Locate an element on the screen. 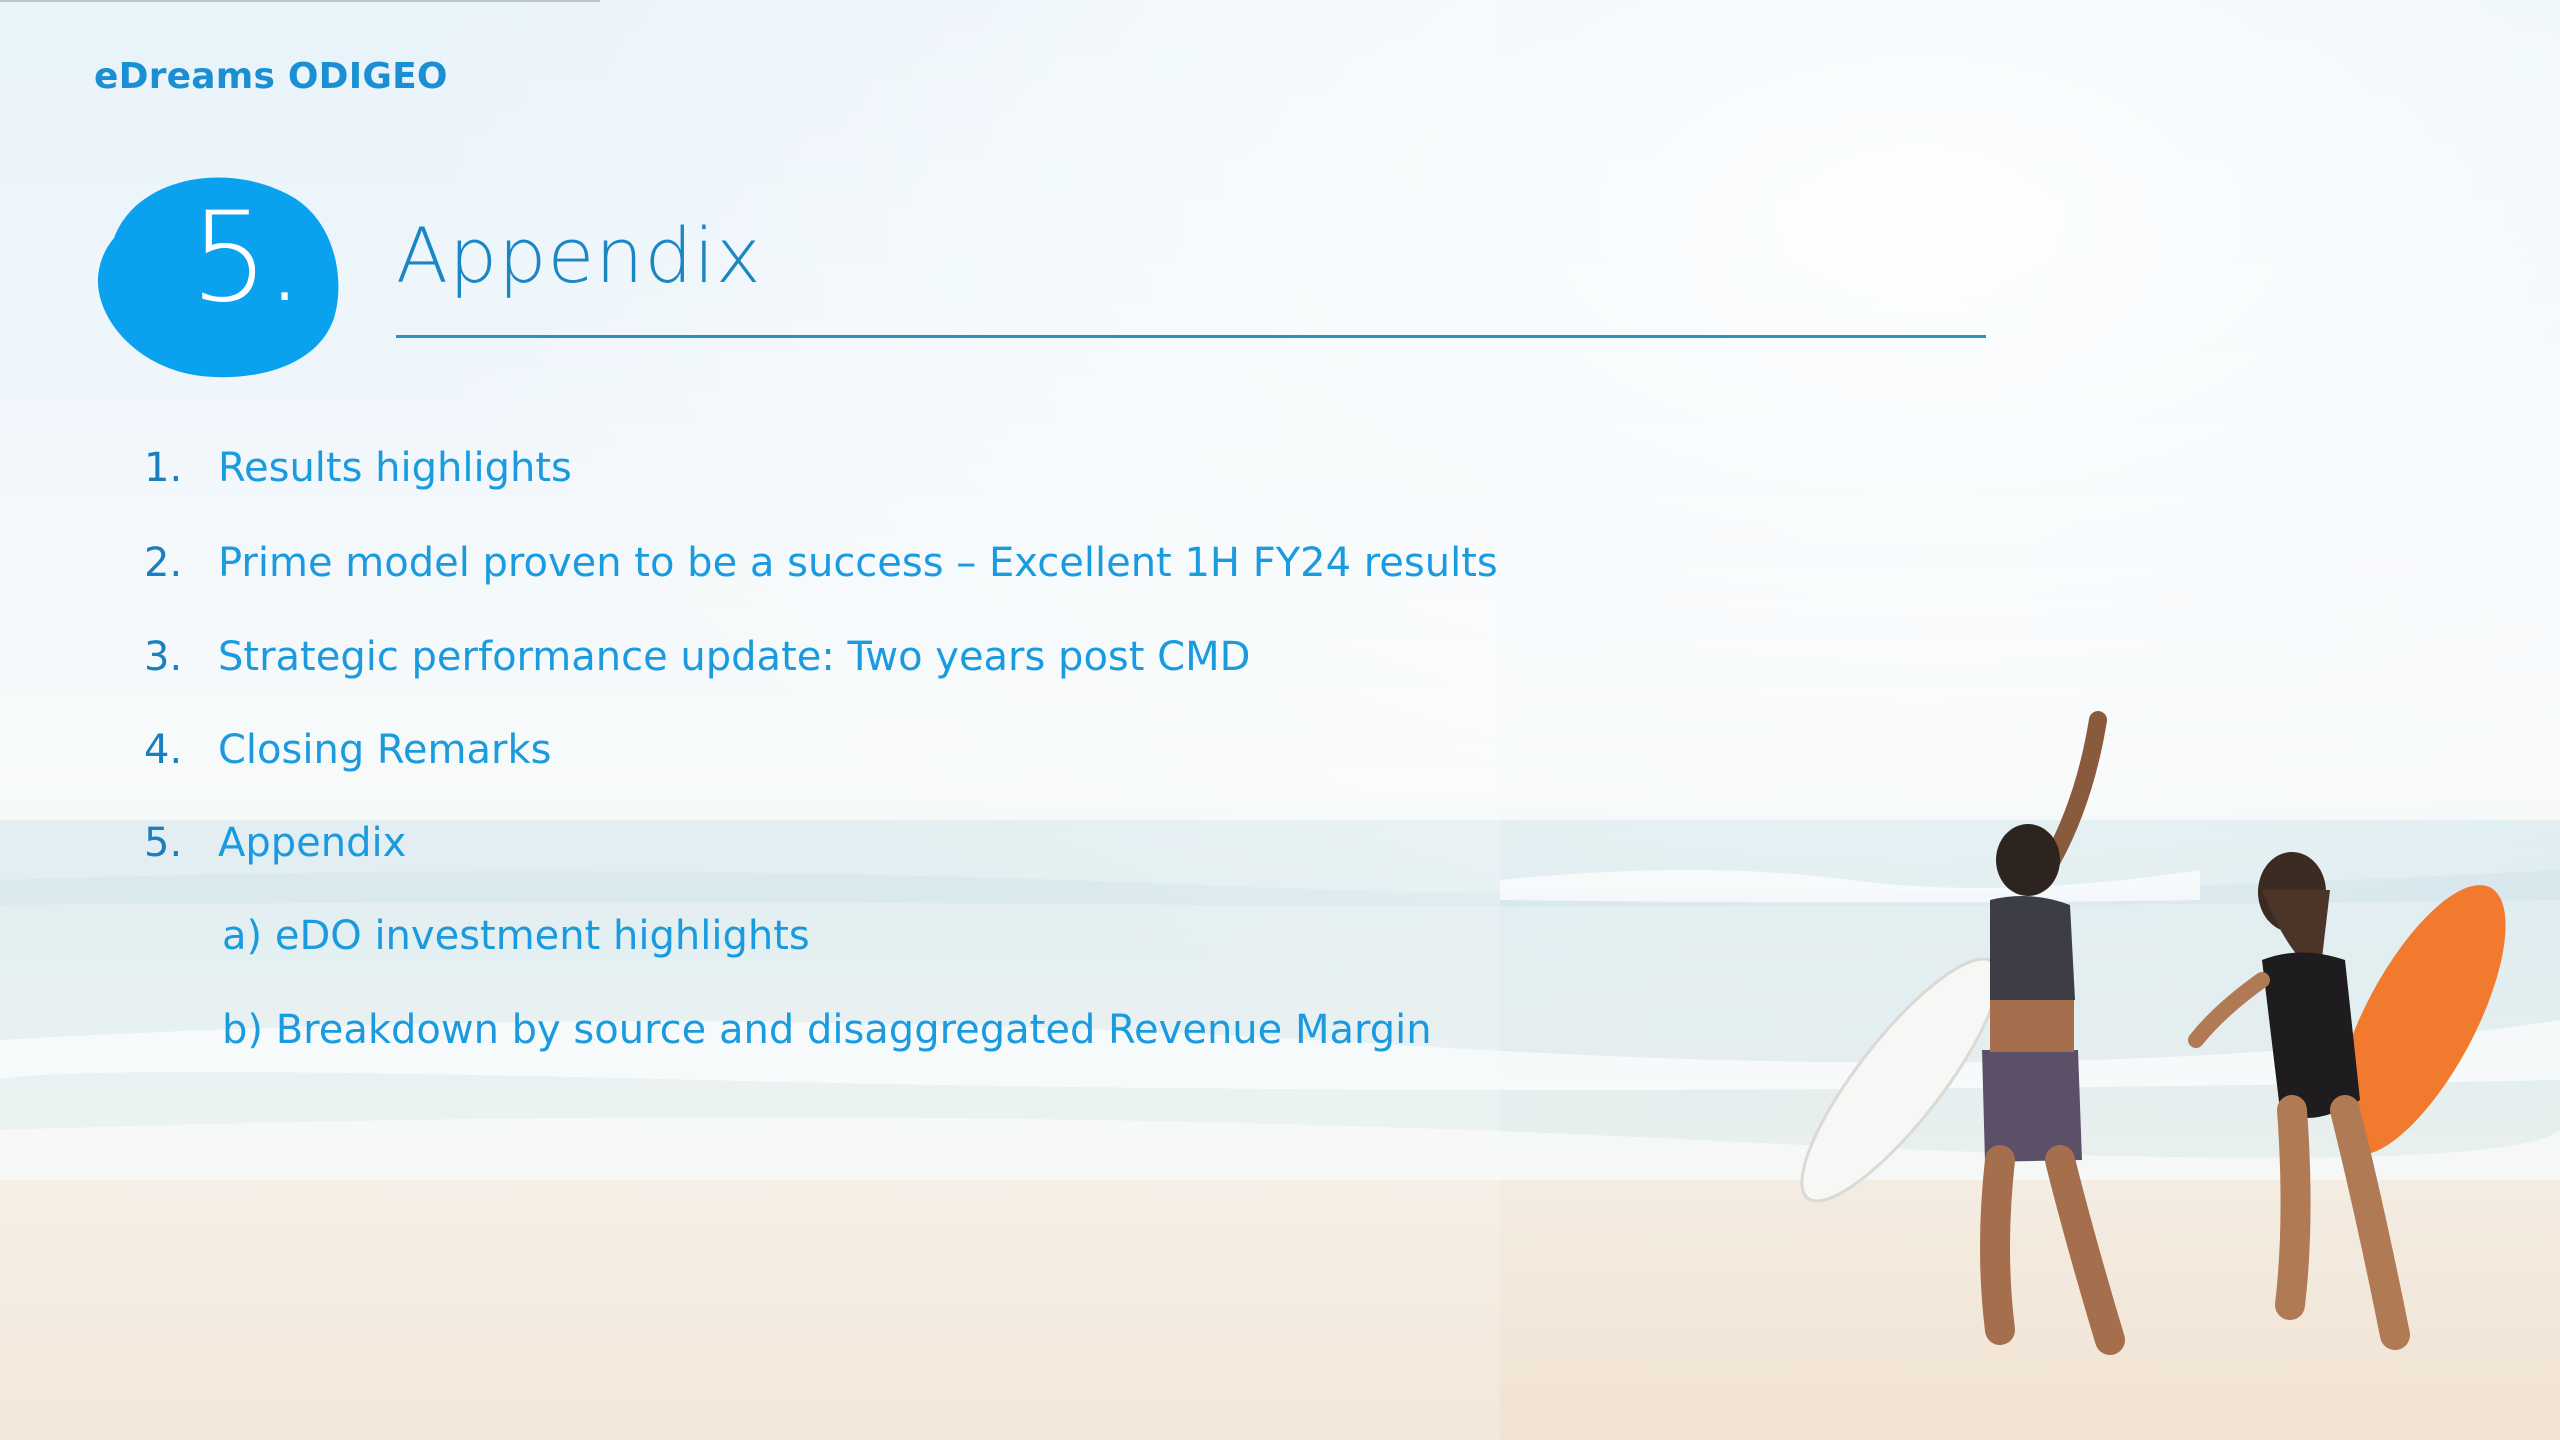 The width and height of the screenshot is (2560, 1440). agenda-item: 1. Results highlights is located at coordinates (358, 468).